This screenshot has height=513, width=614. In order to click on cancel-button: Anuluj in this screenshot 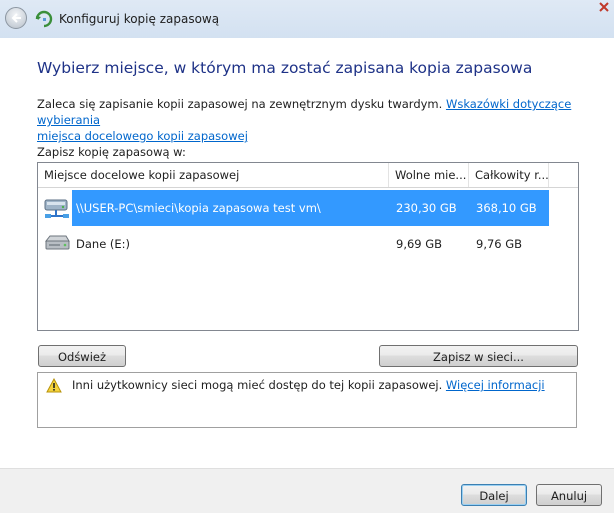, I will do `click(569, 495)`.